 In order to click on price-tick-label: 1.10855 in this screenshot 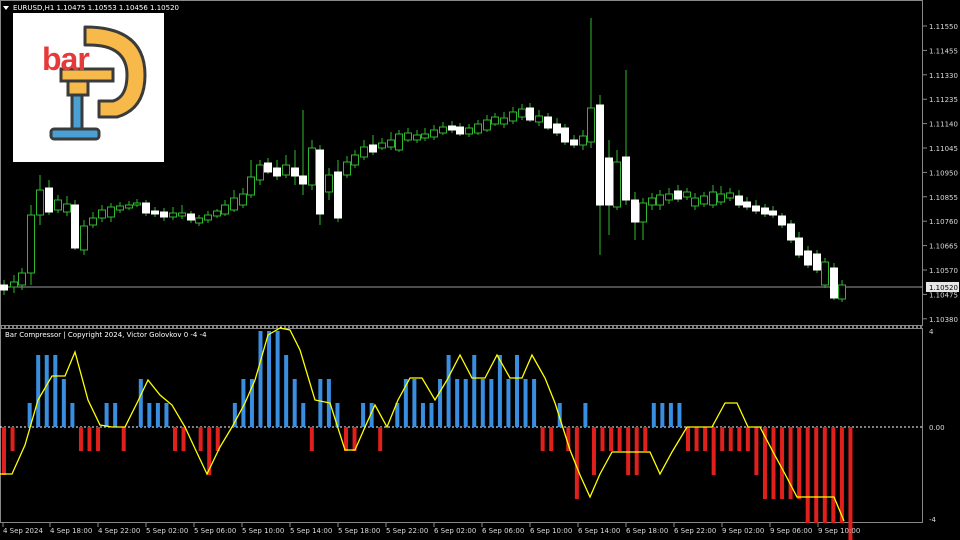, I will do `click(943, 198)`.